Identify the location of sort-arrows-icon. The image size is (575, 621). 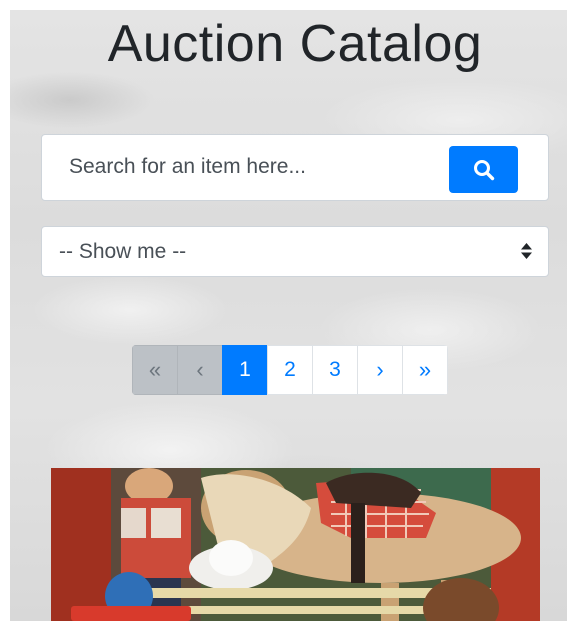
(526, 251).